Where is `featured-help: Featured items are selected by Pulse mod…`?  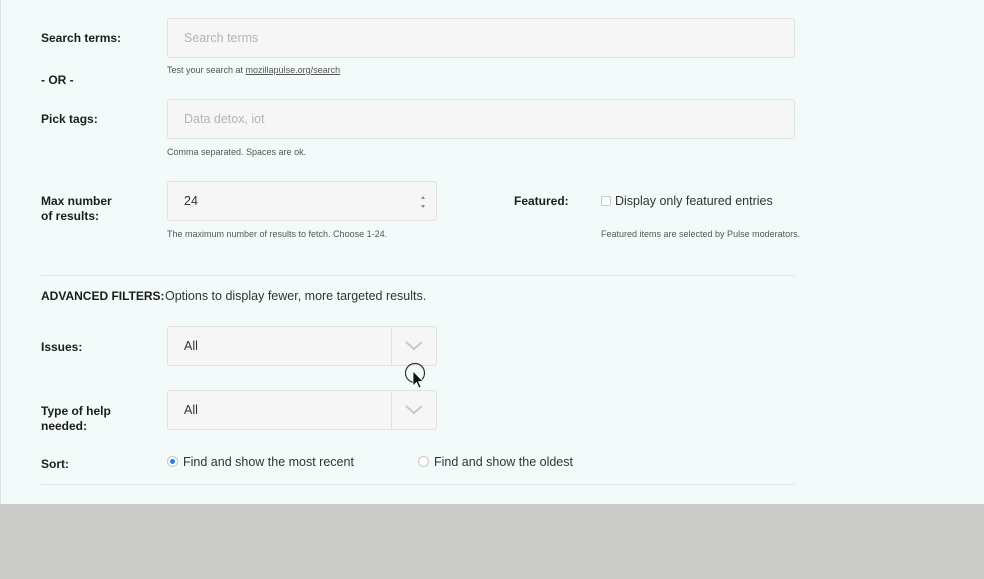
featured-help: Featured items are selected by Pulse mod… is located at coordinates (701, 234).